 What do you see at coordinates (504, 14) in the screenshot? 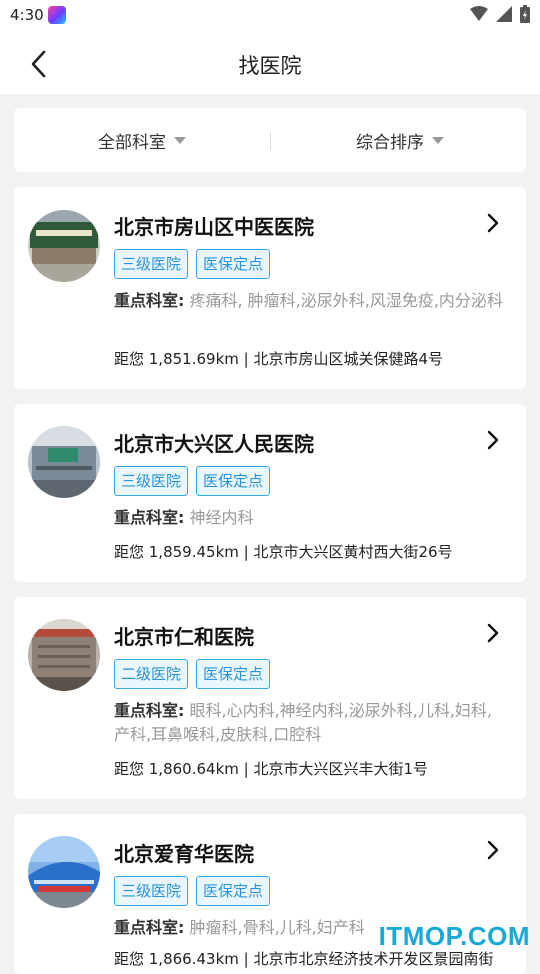
I see `signal-icon` at bounding box center [504, 14].